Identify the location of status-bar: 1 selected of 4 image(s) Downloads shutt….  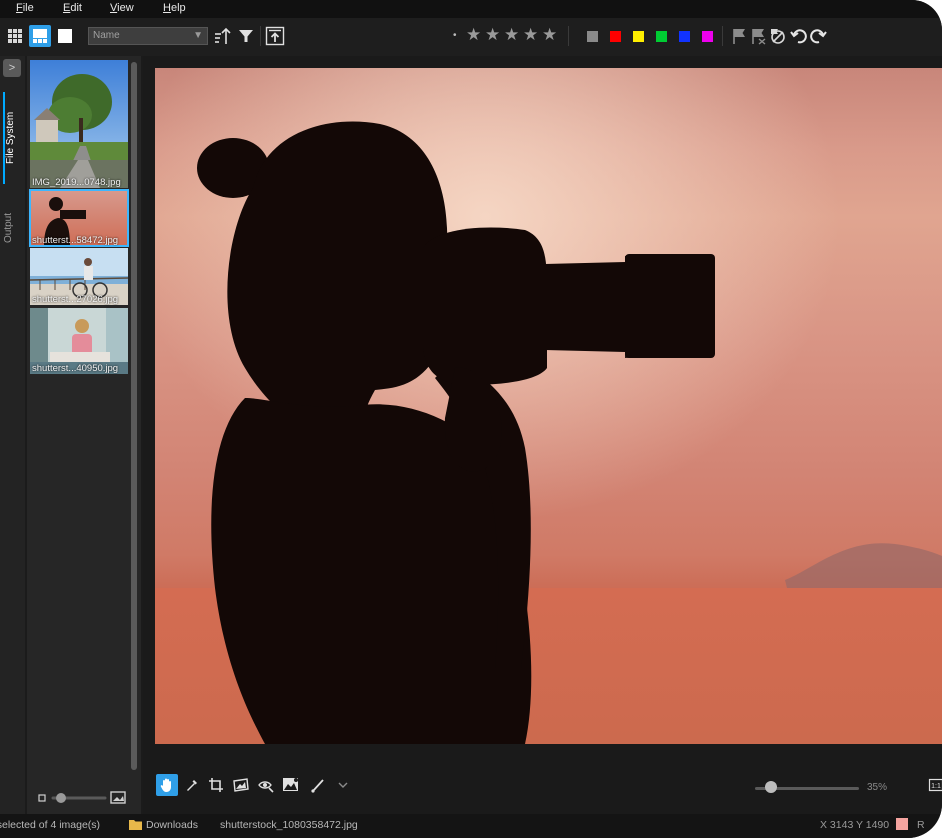
(471, 826).